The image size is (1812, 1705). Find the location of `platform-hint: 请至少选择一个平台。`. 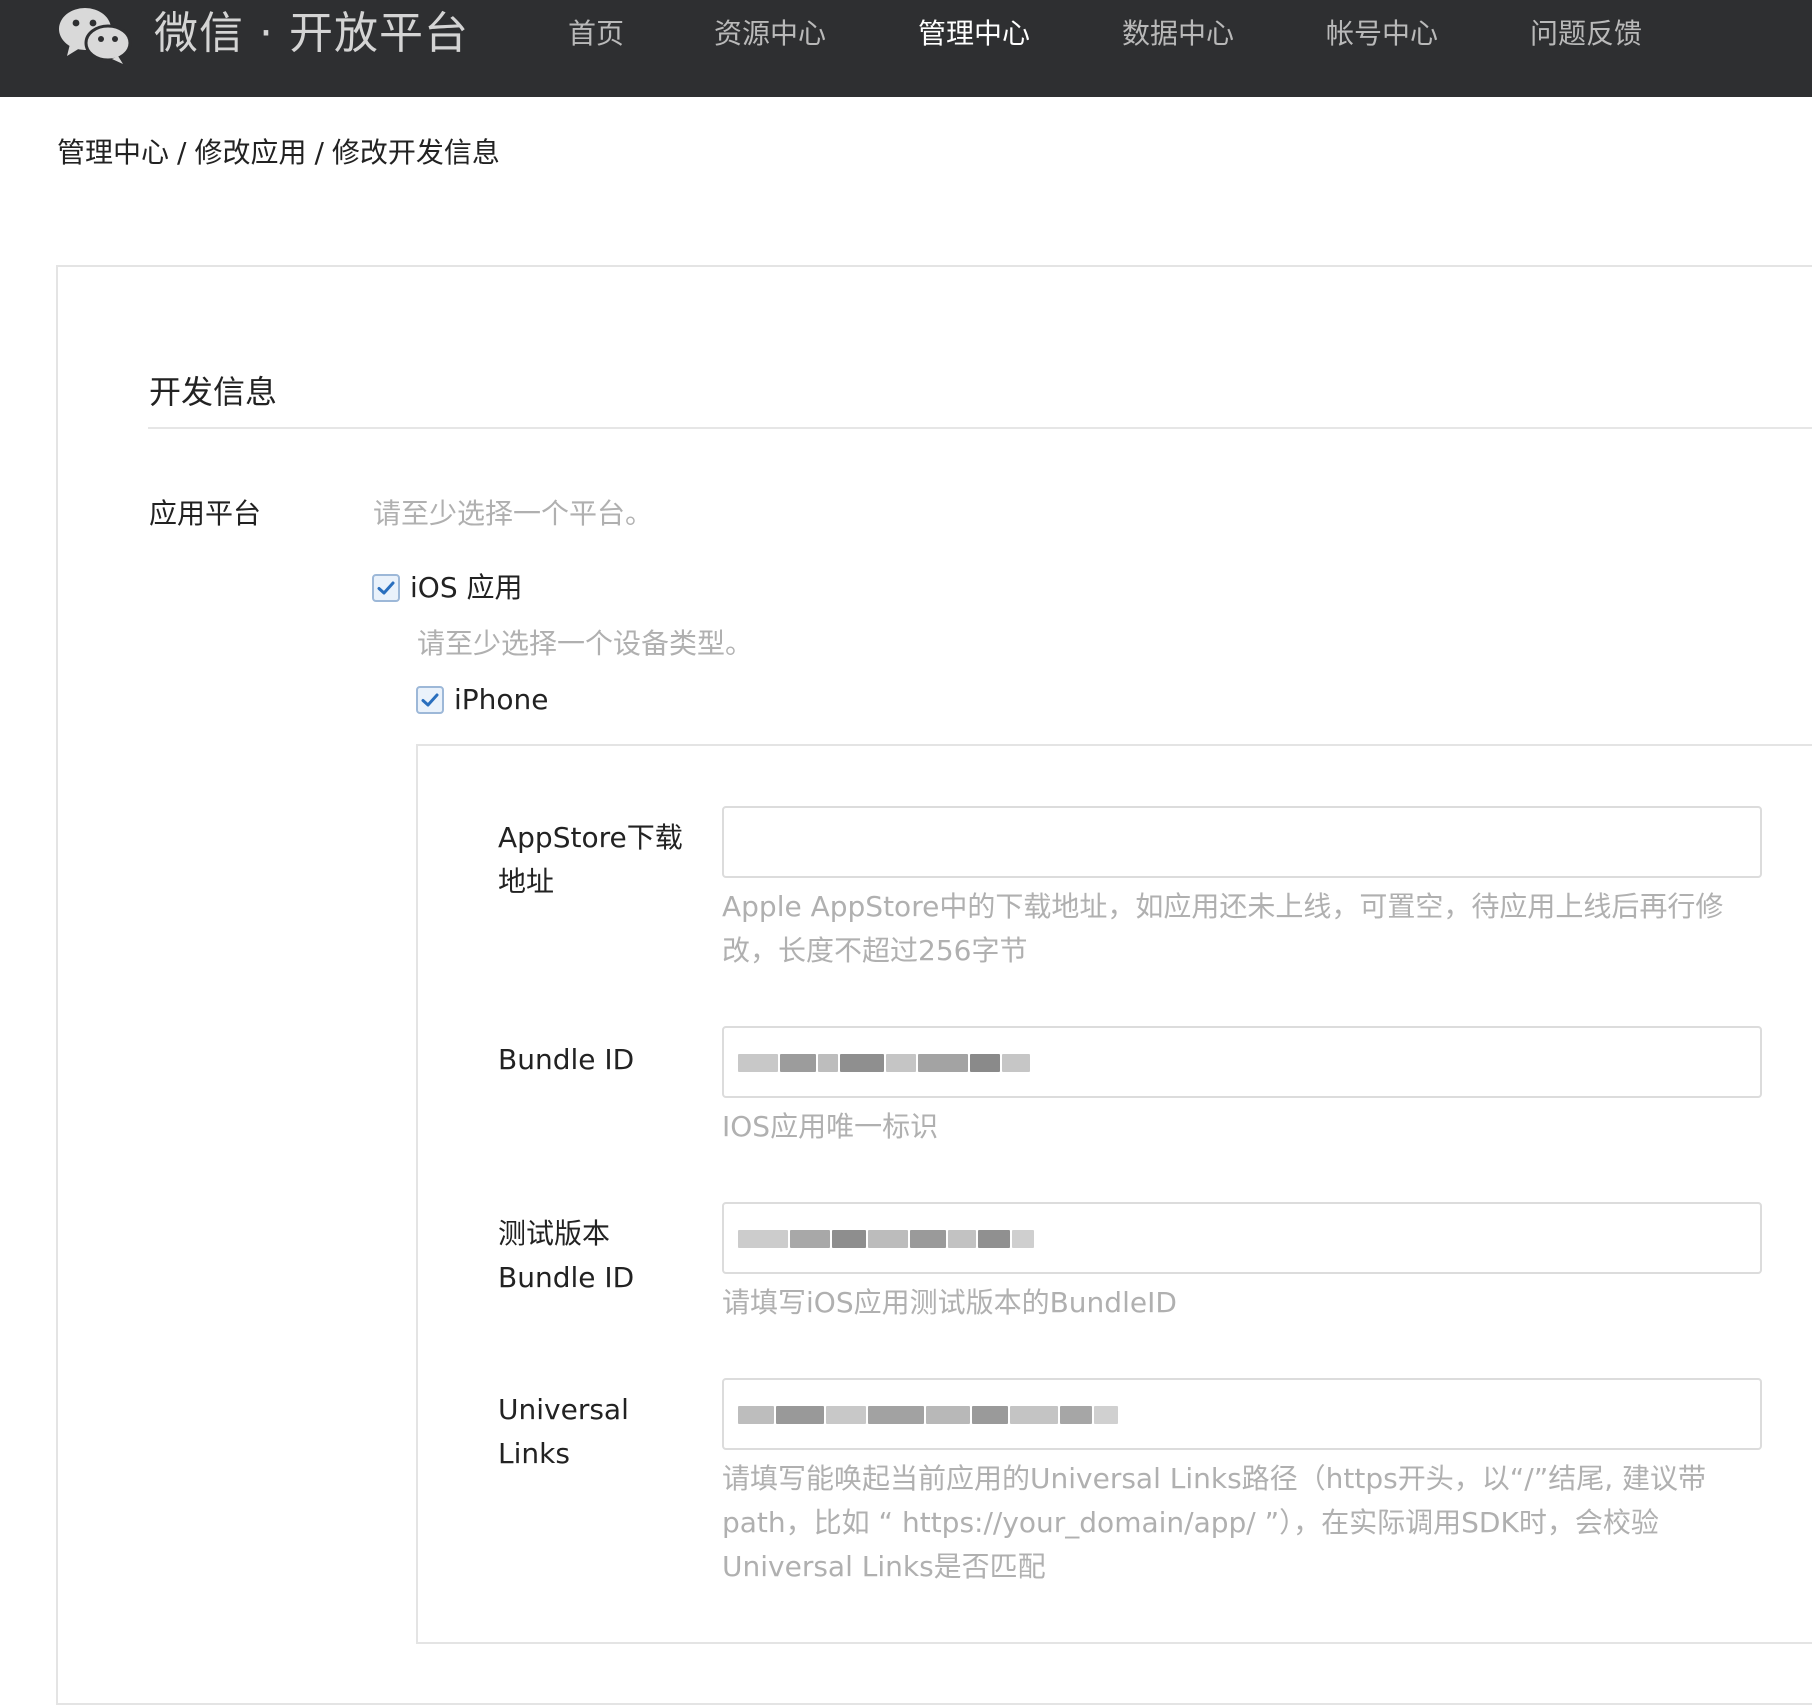

platform-hint: 请至少选择一个平台。 is located at coordinates (513, 513).